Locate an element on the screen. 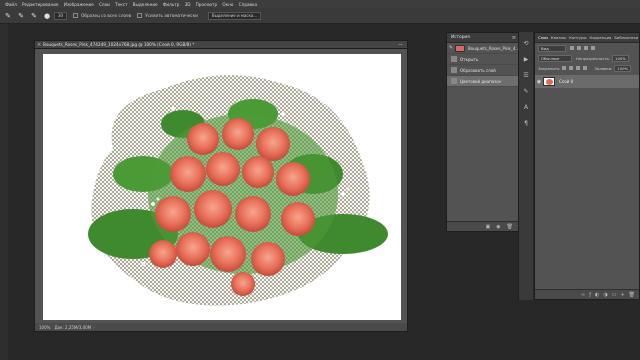  snapshot-thumbnail is located at coordinates (459, 48).